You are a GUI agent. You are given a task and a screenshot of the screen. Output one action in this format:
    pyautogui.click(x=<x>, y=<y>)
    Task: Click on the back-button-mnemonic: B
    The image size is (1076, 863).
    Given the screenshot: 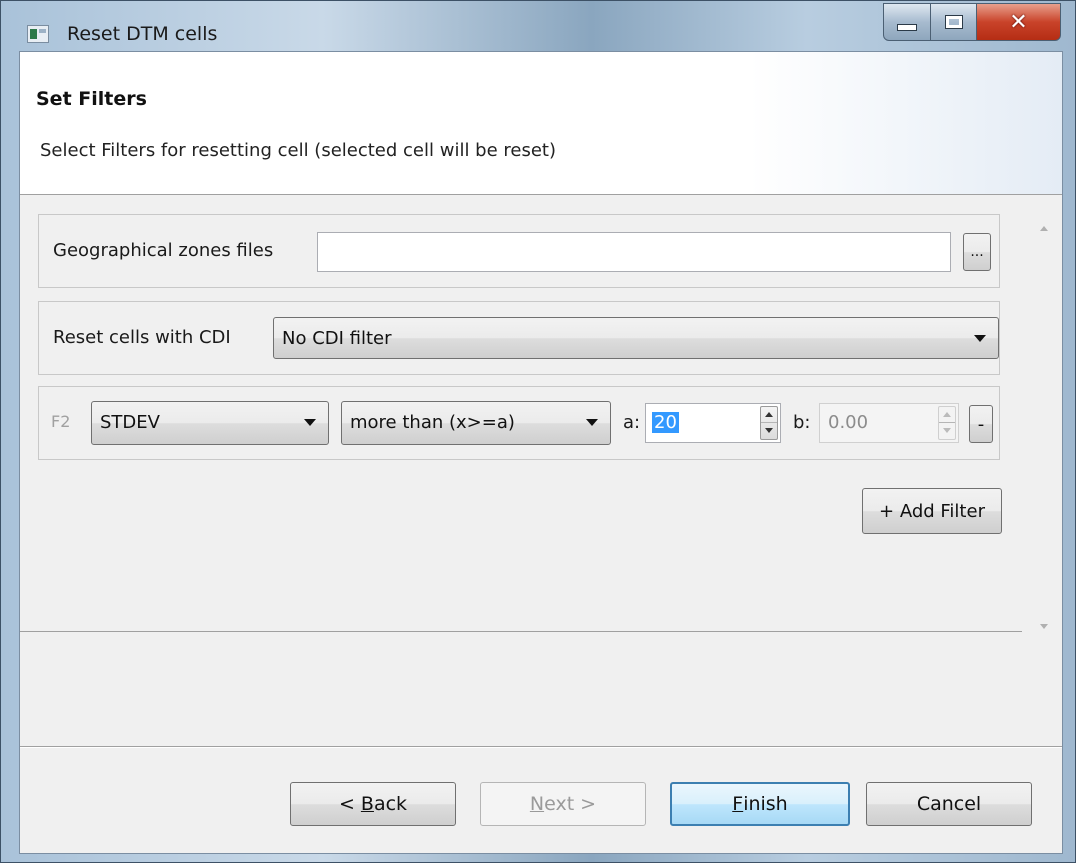 What is the action you would take?
    pyautogui.click(x=367, y=804)
    